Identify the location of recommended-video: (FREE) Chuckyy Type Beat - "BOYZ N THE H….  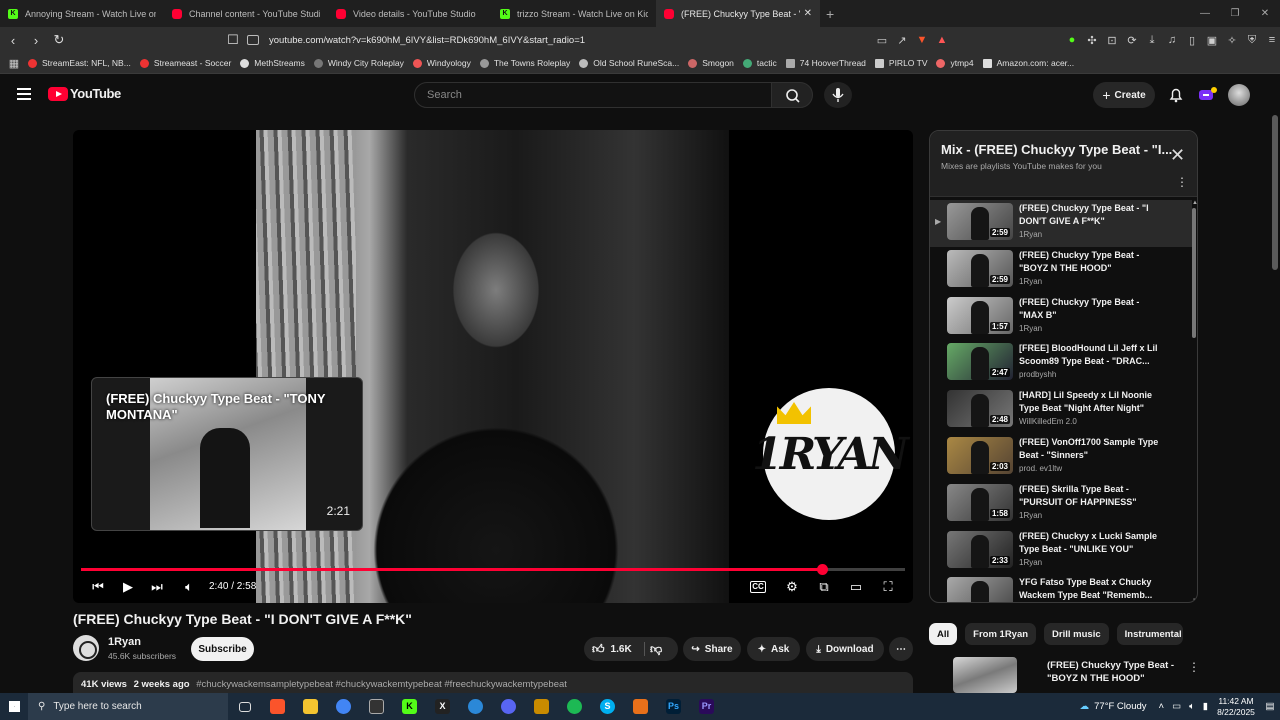
(1076, 677).